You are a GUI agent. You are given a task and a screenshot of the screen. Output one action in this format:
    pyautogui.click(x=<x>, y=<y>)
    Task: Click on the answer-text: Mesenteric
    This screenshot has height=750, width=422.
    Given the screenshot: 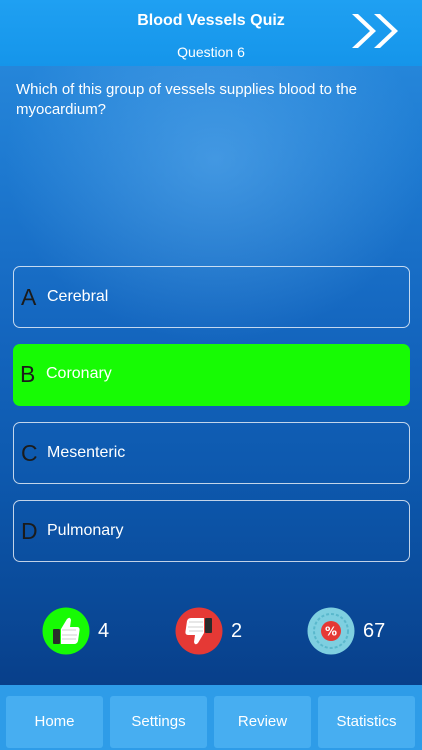 What is the action you would take?
    pyautogui.click(x=86, y=452)
    